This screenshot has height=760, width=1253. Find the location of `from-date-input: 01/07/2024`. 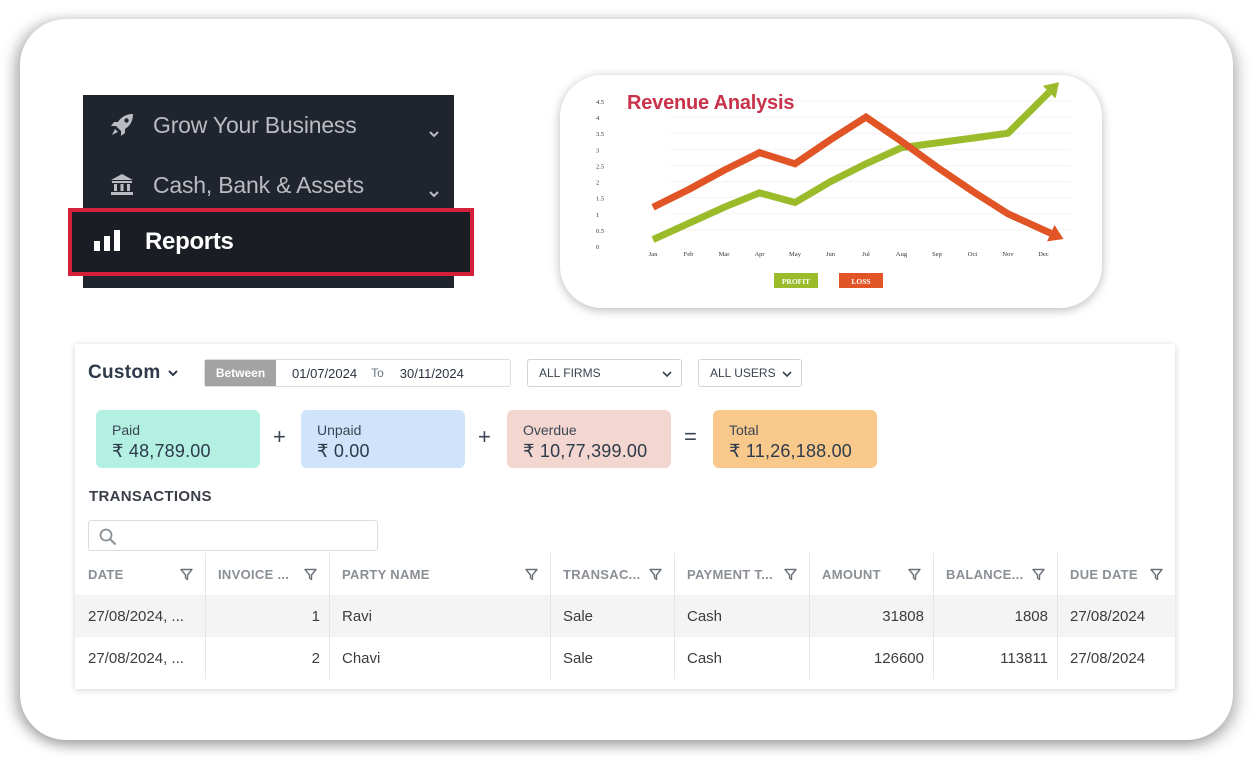

from-date-input: 01/07/2024 is located at coordinates (324, 373).